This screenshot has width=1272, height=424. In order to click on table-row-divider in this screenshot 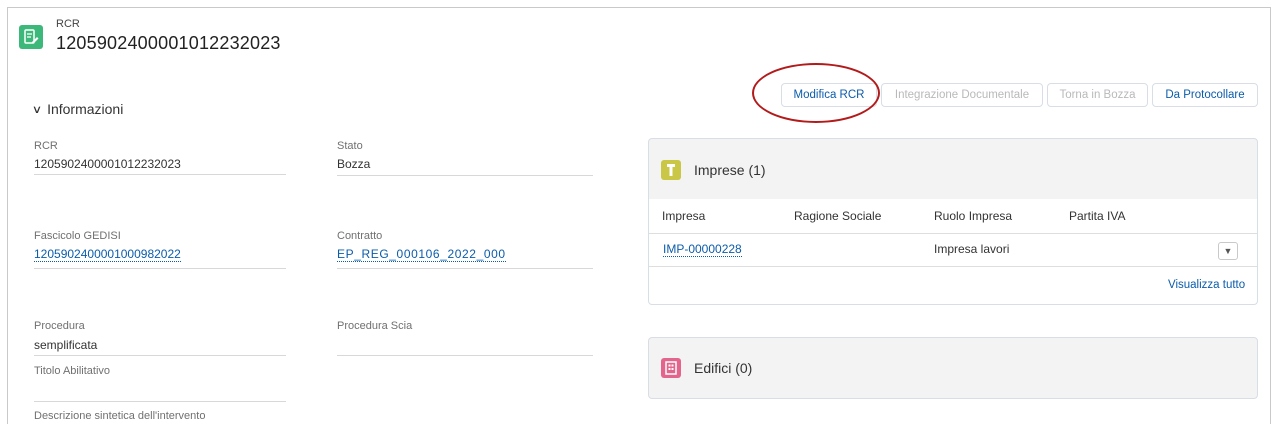, I will do `click(953, 266)`.